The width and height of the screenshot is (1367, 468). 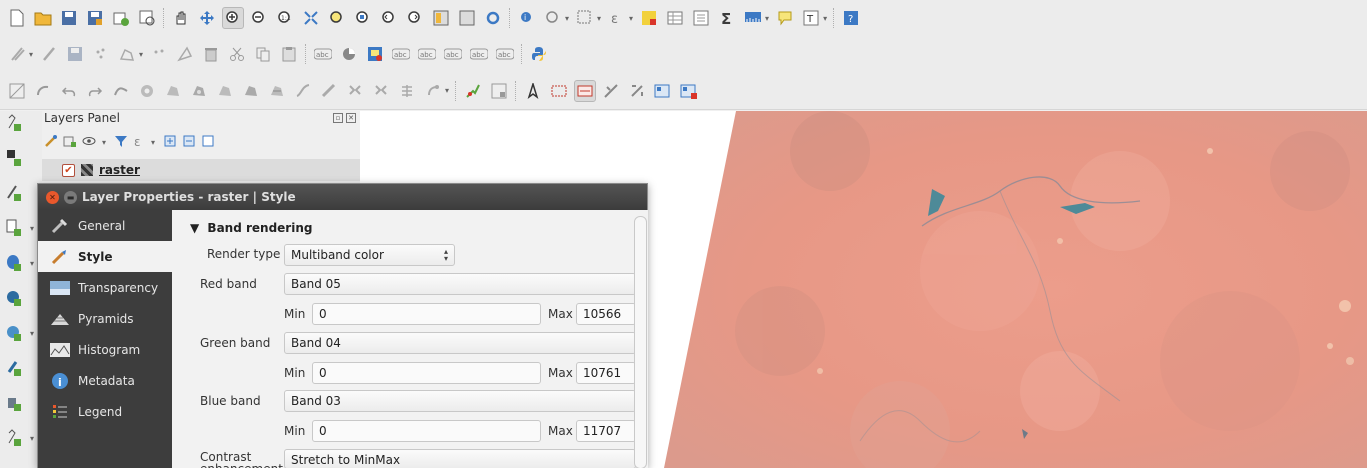 What do you see at coordinates (460, 343) in the screenshot?
I see `green-band-select: Band 04` at bounding box center [460, 343].